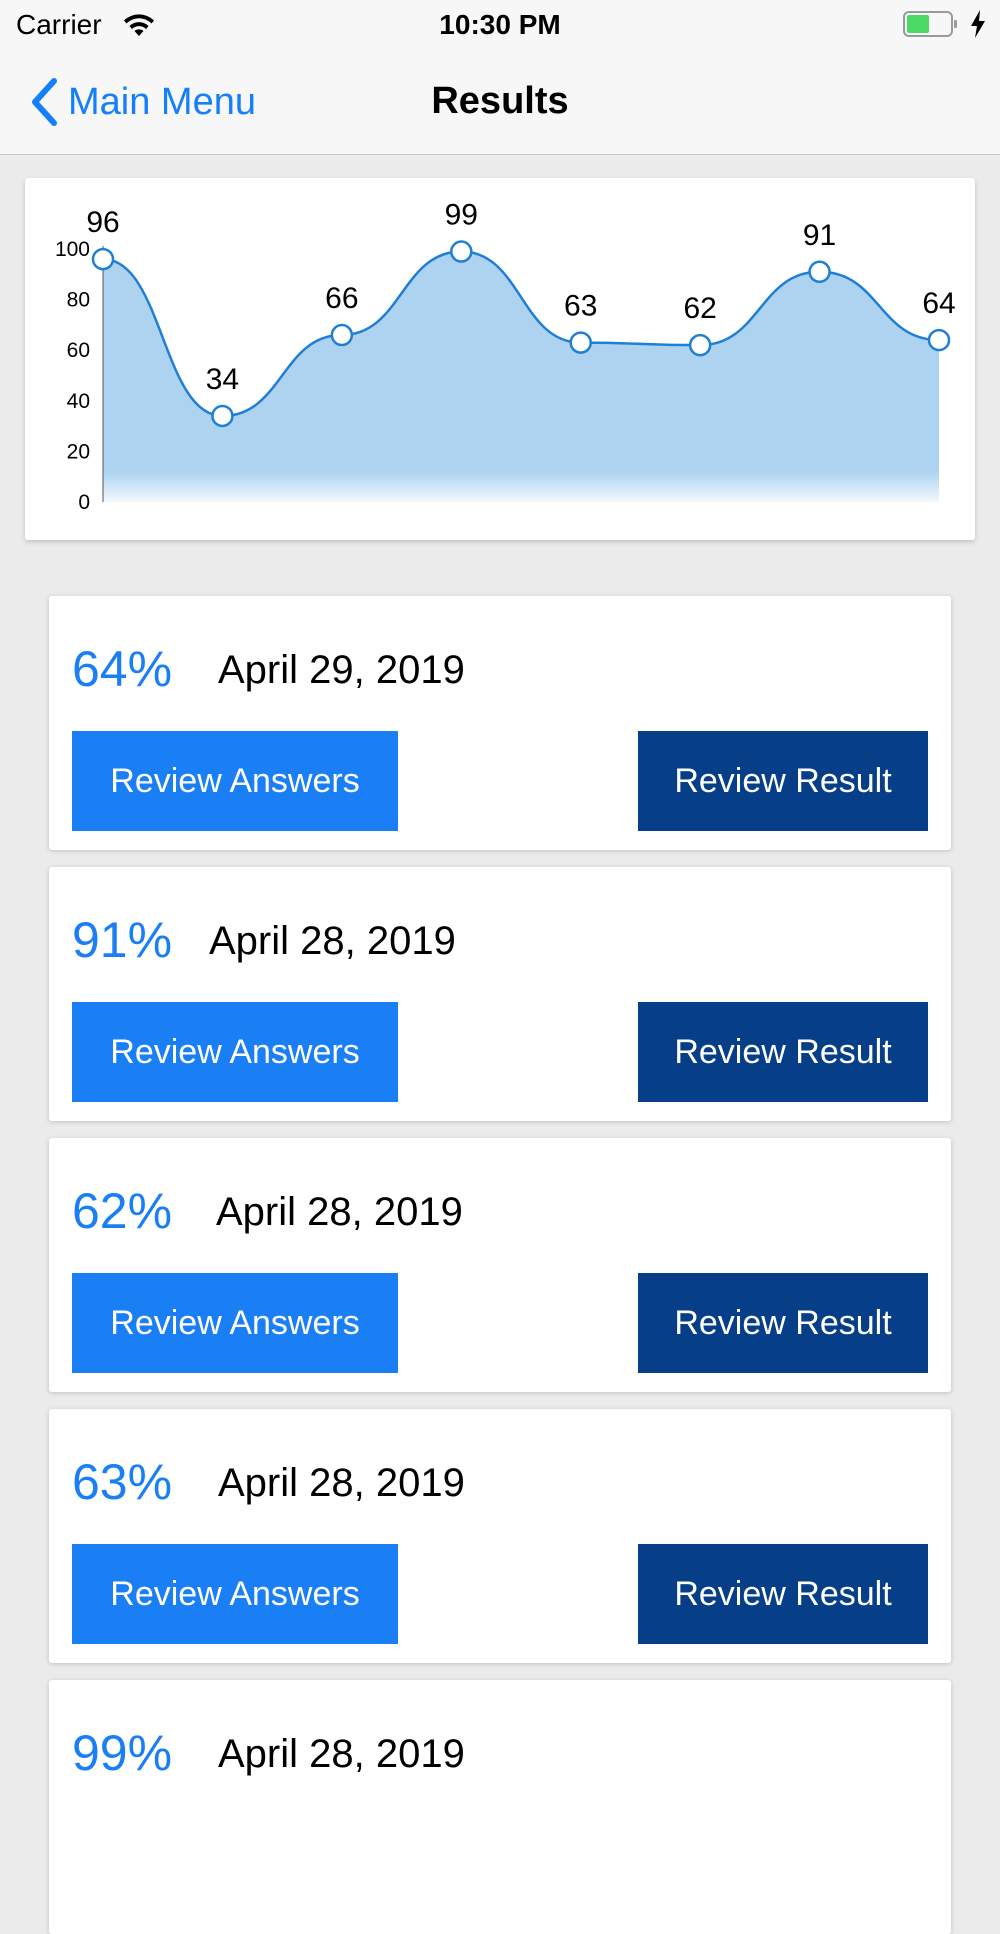  Describe the element at coordinates (819, 235) in the screenshot. I see `chart-data-label: 91` at that location.